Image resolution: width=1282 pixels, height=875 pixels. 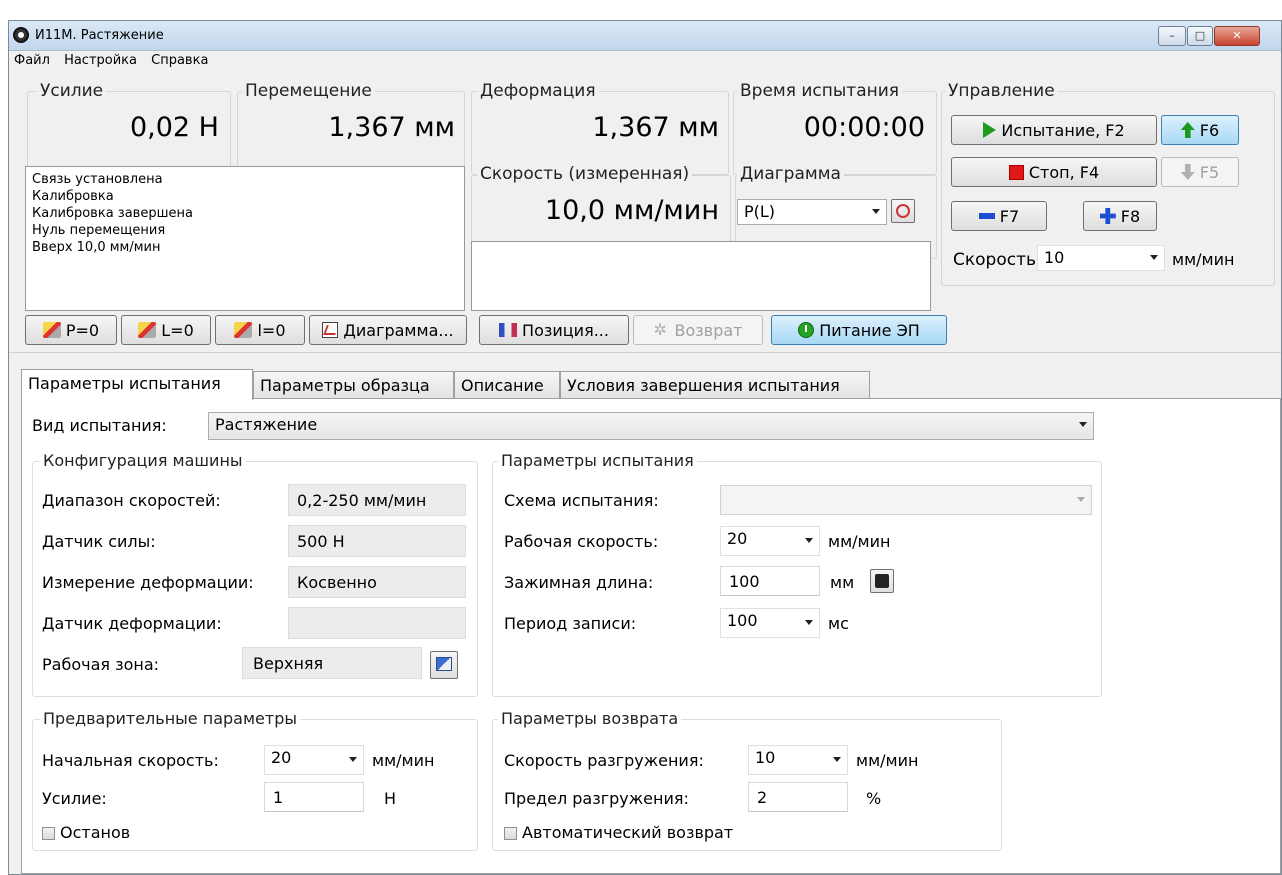 I want to click on auto-return-label: Автоматический возврат, so click(x=628, y=832).